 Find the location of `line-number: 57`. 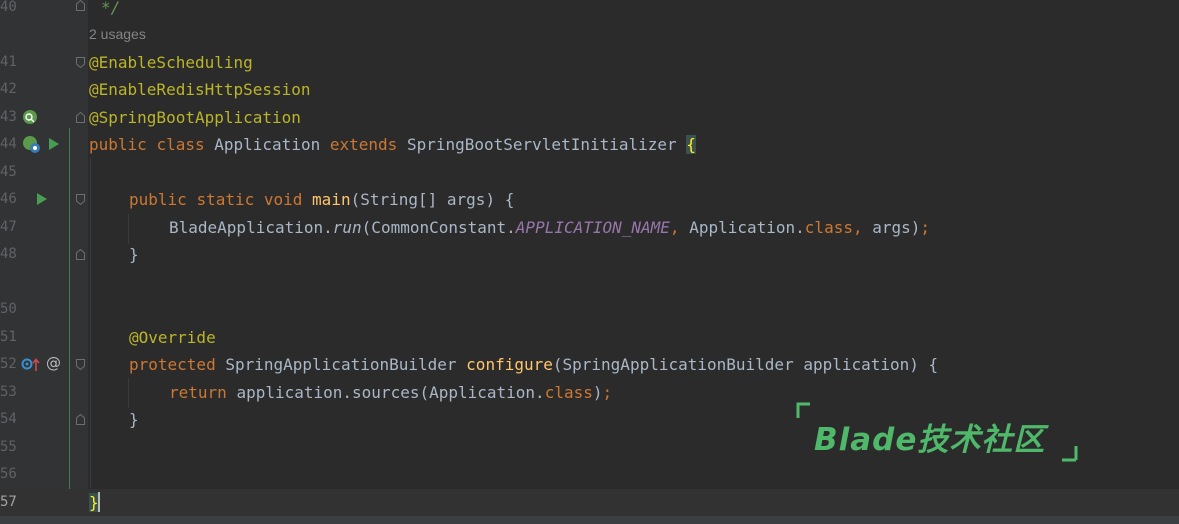

line-number: 57 is located at coordinates (8, 501).